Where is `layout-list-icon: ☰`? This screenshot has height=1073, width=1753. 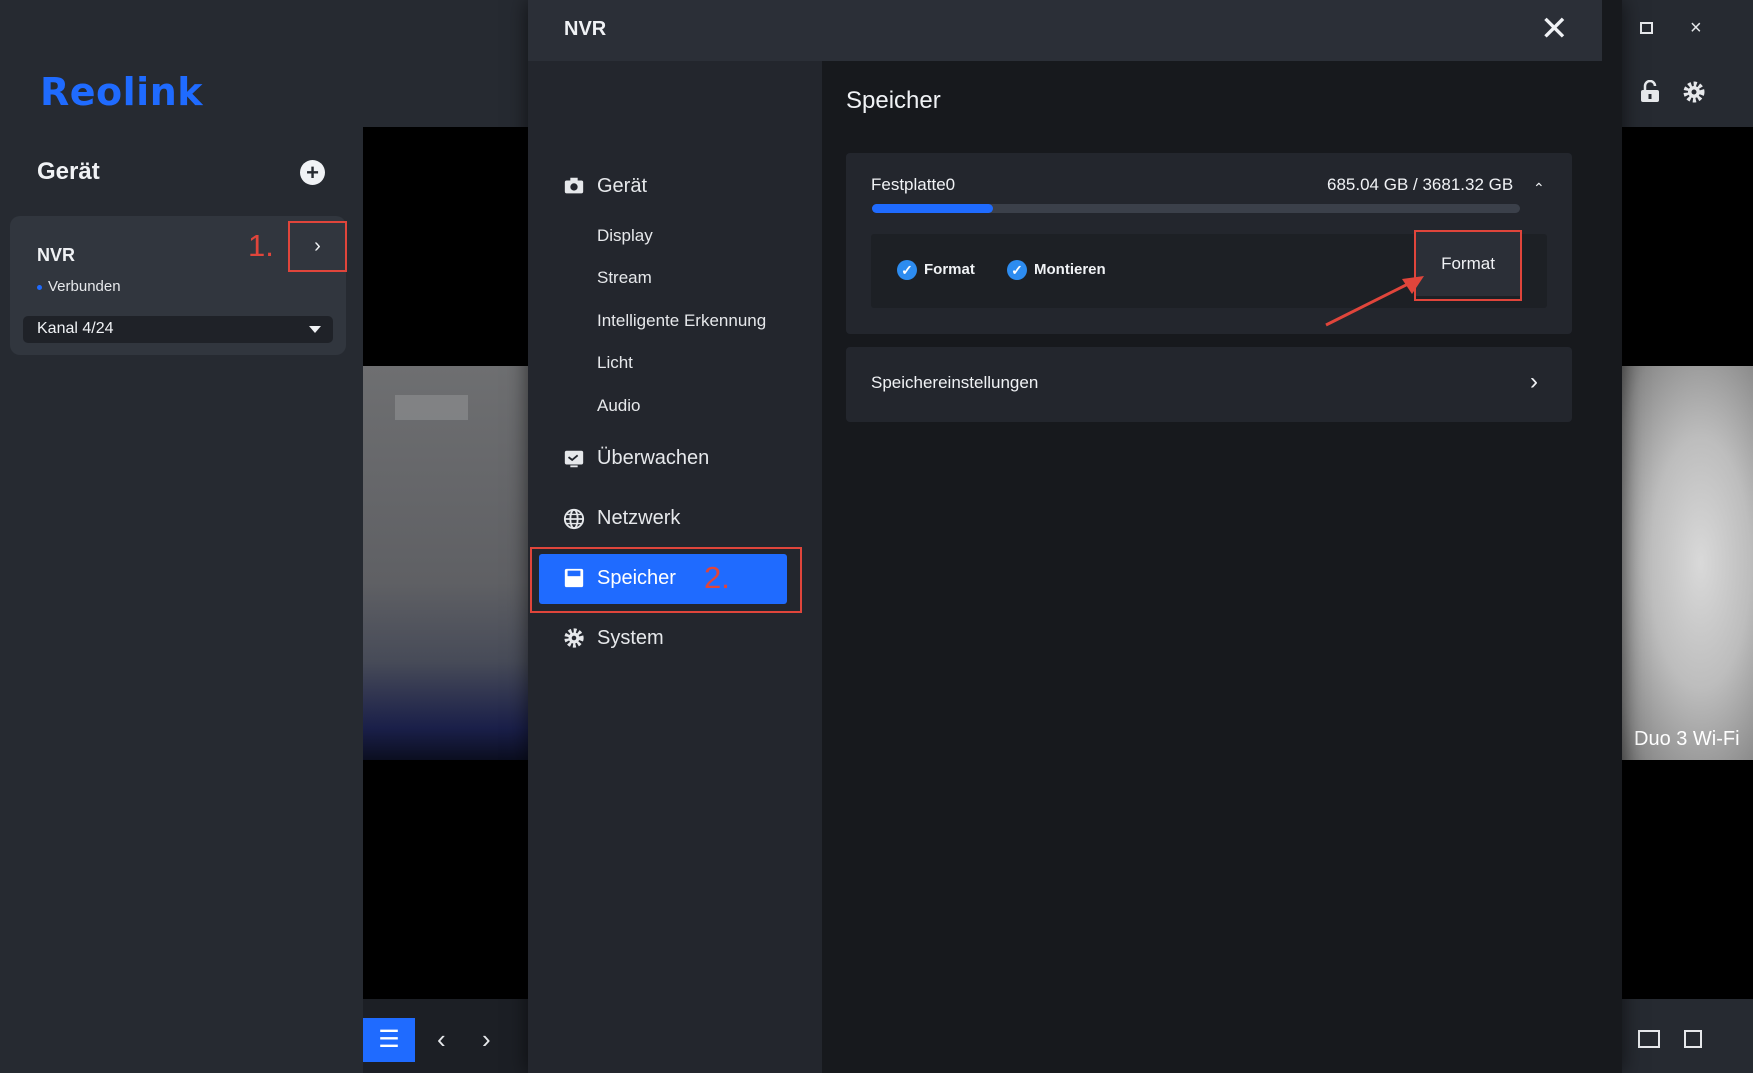
layout-list-icon: ☰ is located at coordinates (389, 1040).